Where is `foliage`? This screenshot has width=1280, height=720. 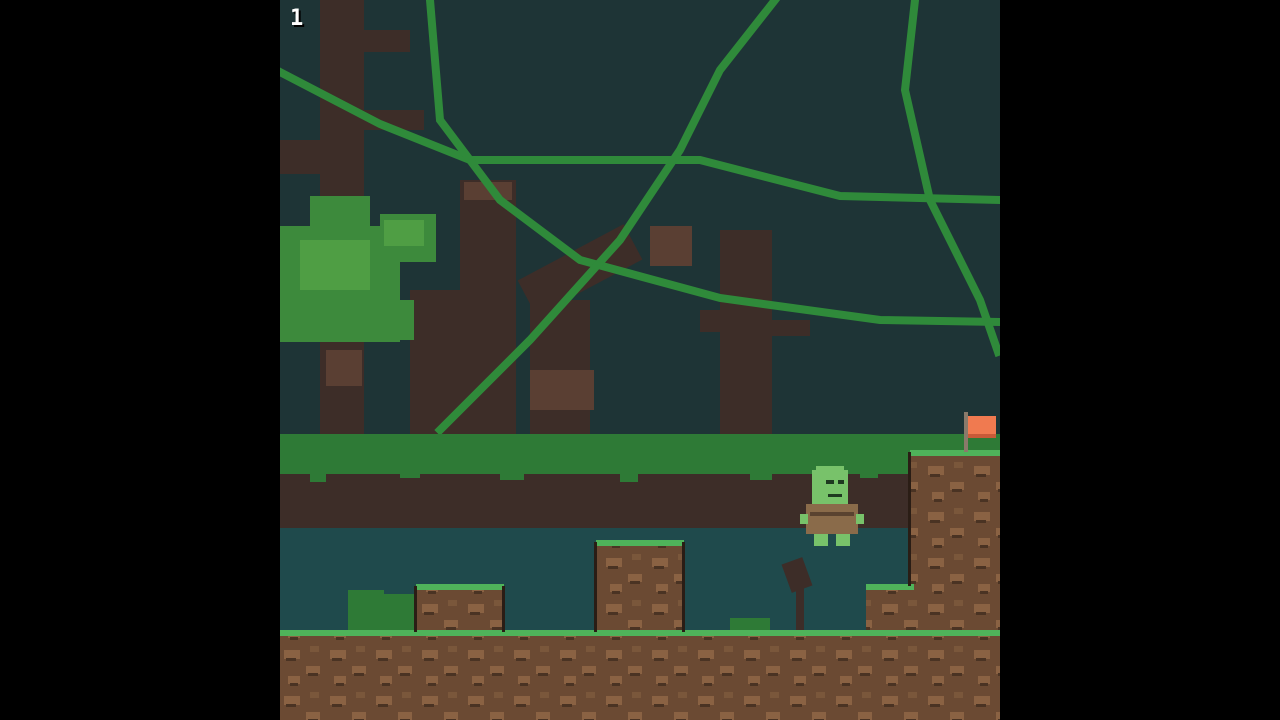 foliage is located at coordinates (358, 269).